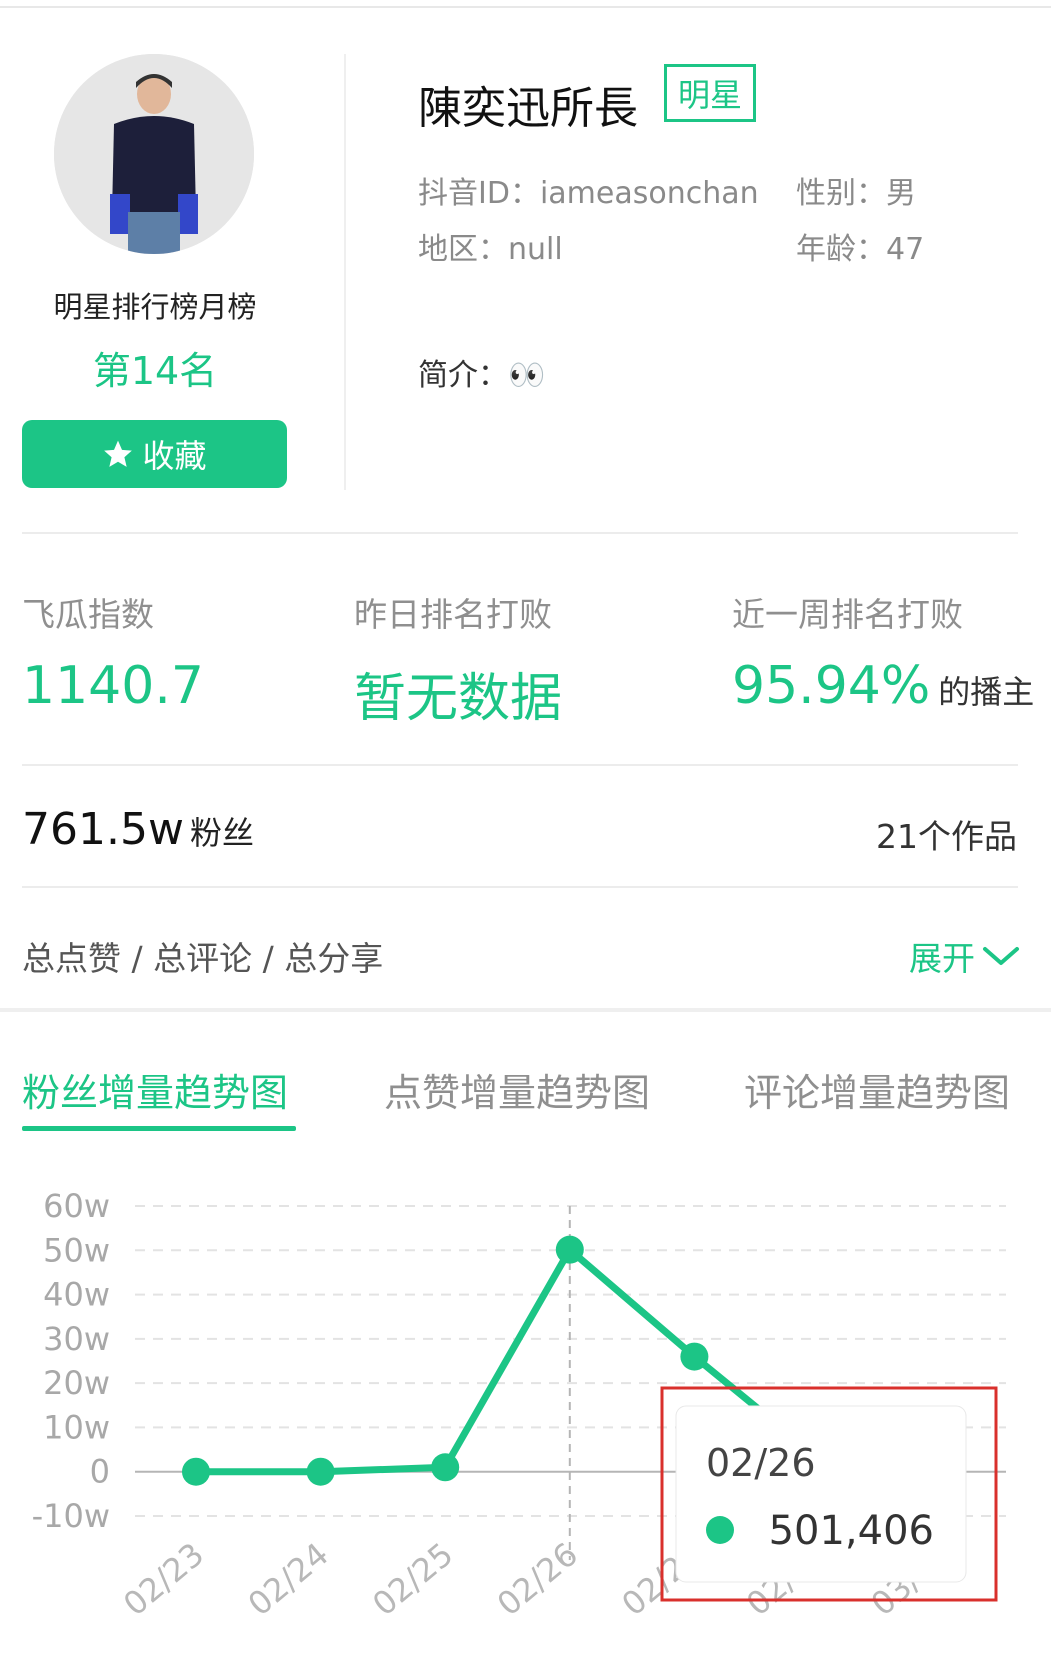 This screenshot has height=1675, width=1051. What do you see at coordinates (288, 1579) in the screenshot?
I see `x-tick-label: 02/24` at bounding box center [288, 1579].